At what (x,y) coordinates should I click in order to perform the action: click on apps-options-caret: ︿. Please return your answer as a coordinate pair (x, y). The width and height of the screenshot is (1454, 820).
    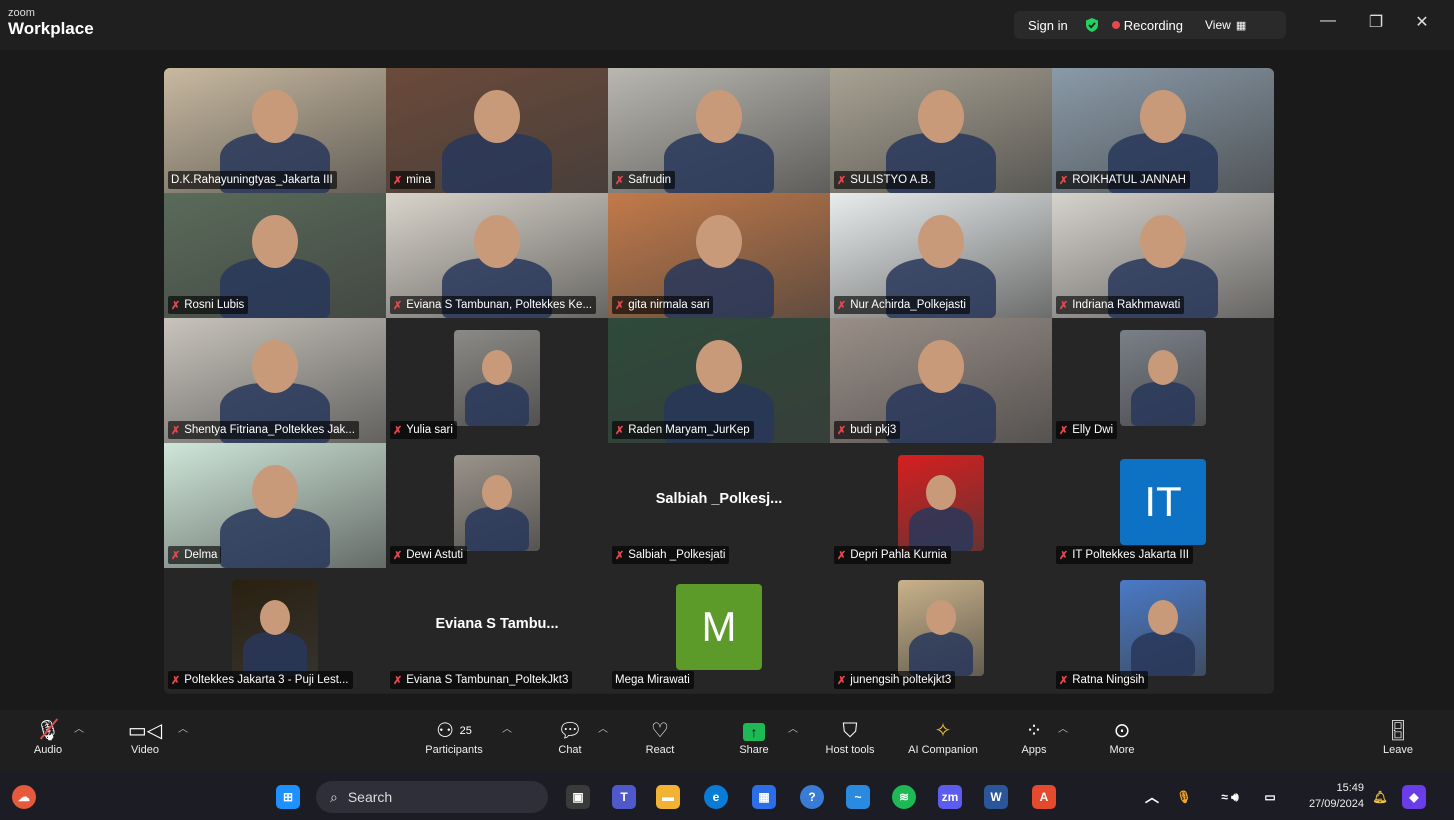
    Looking at the image, I should click on (1063, 727).